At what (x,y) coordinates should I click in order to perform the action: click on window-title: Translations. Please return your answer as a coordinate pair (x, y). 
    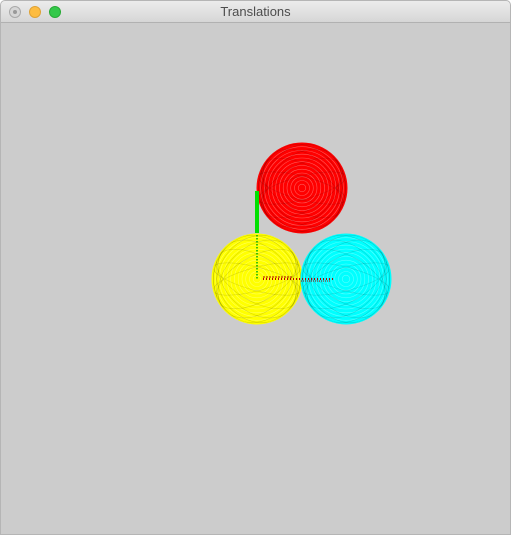
    Looking at the image, I should click on (255, 11).